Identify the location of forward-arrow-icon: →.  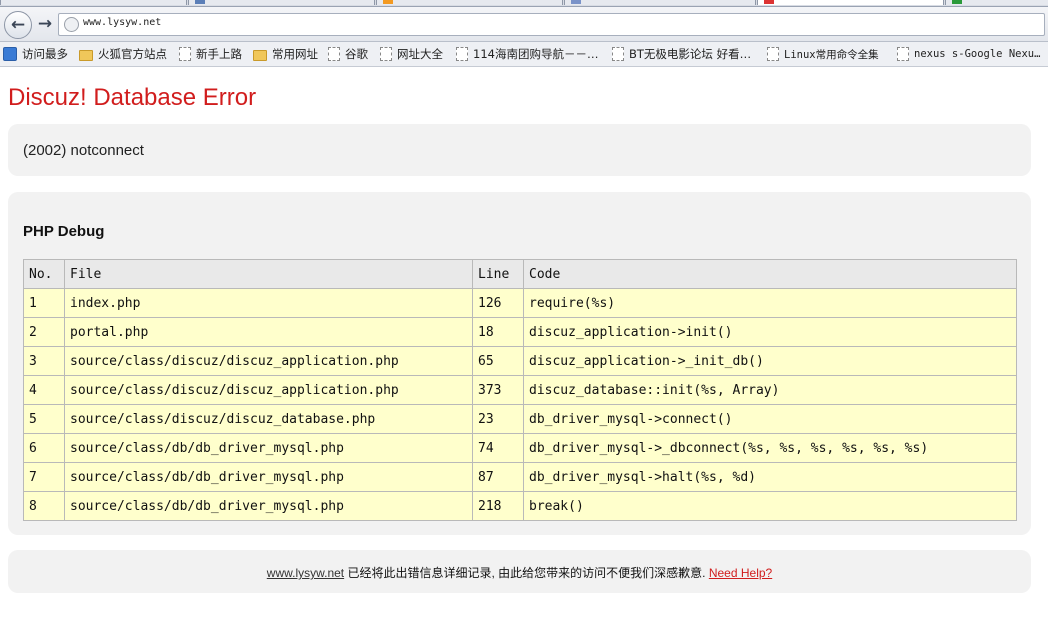
(45, 24).